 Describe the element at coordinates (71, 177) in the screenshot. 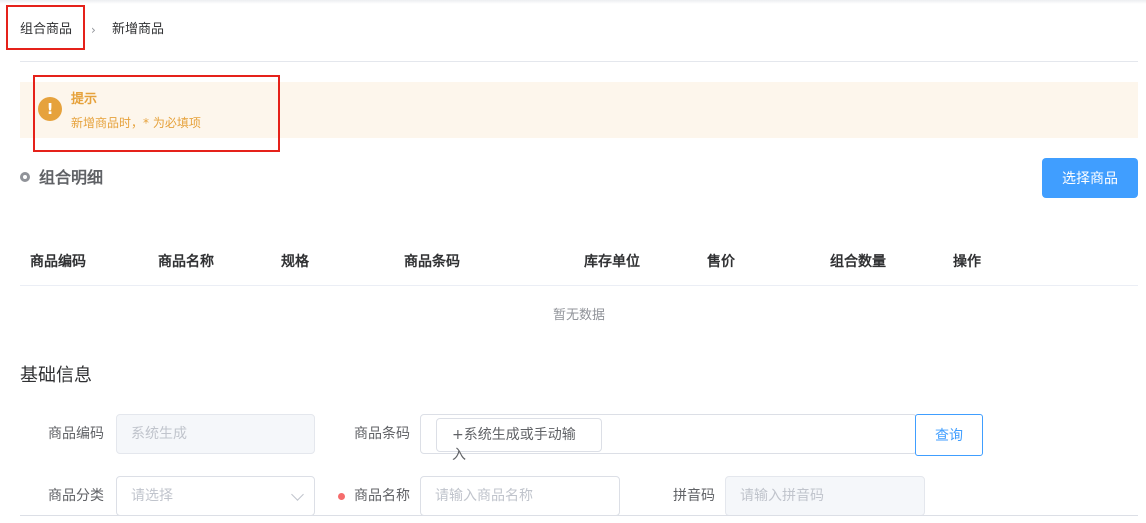

I see `combo-detail-title: 组合明细` at that location.